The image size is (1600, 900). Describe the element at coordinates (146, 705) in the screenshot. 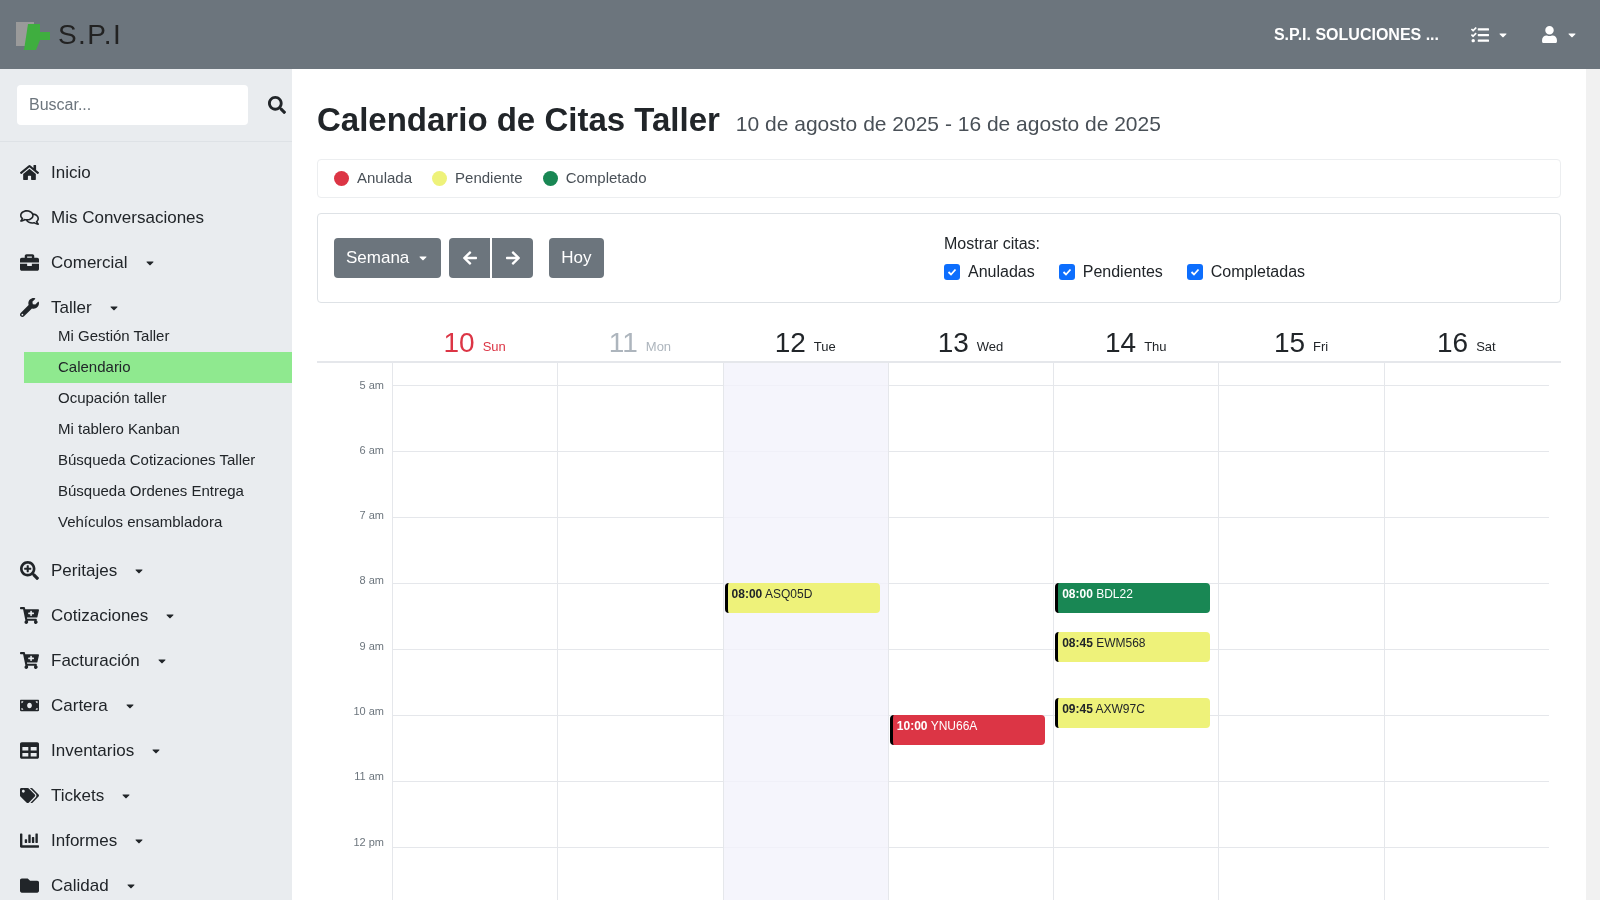

I see `nav-item: Cartera` at that location.